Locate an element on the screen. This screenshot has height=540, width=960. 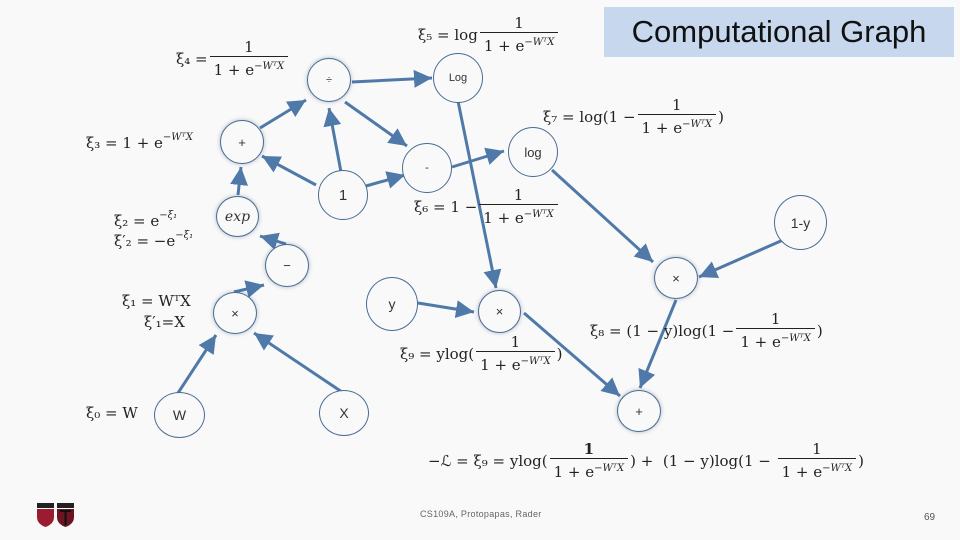
node-times-right: × is located at coordinates (676, 278).